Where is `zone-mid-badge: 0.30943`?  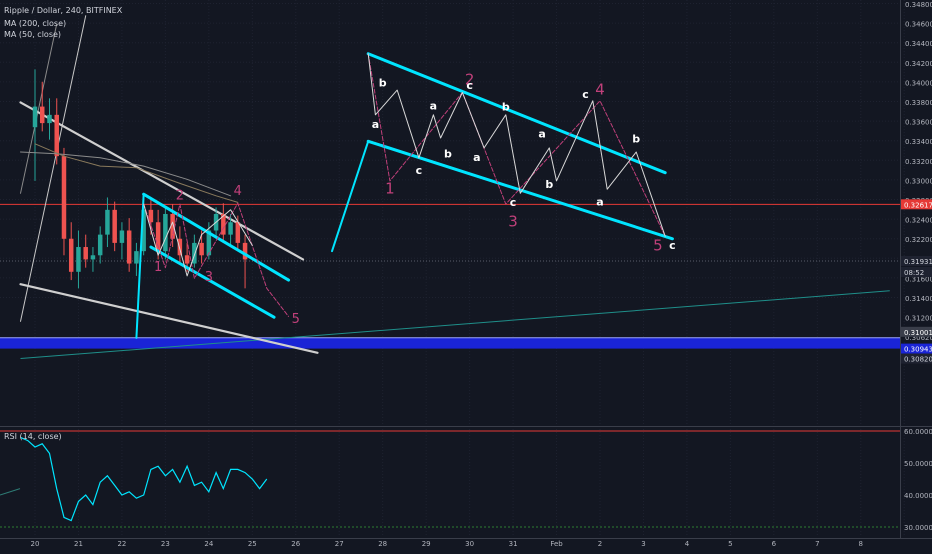
zone-mid-badge: 0.30943 is located at coordinates (918, 350).